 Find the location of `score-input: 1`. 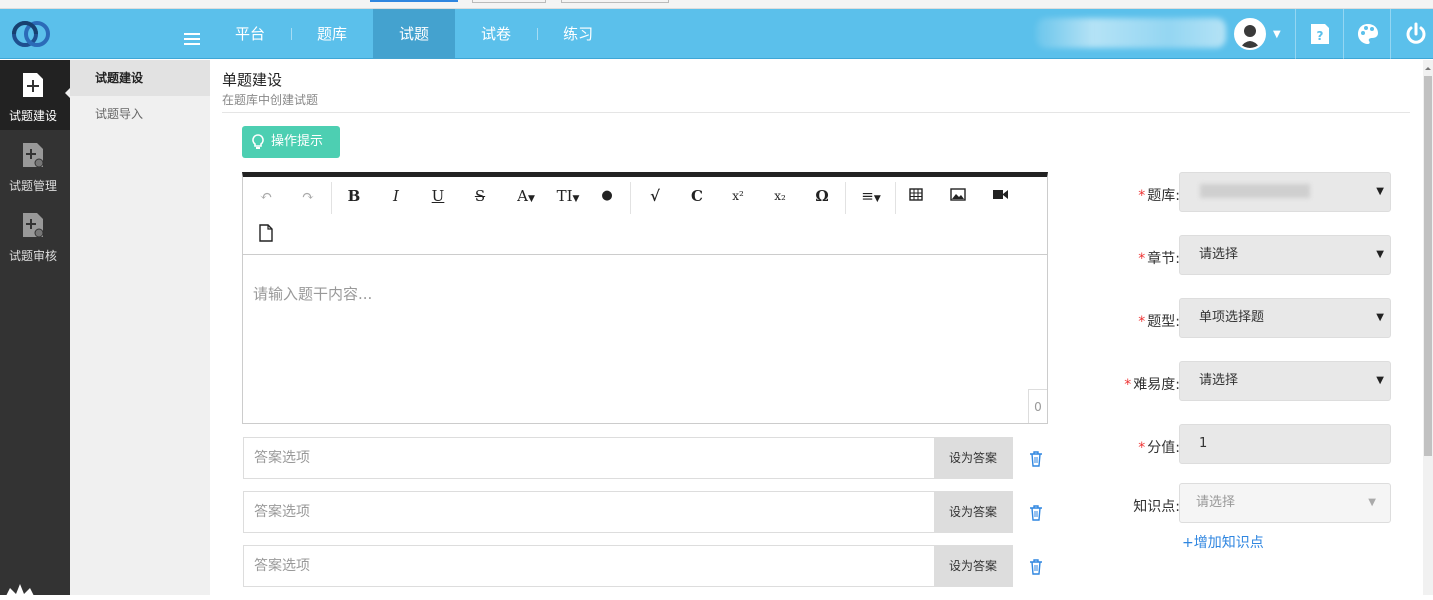

score-input: 1 is located at coordinates (1285, 444).